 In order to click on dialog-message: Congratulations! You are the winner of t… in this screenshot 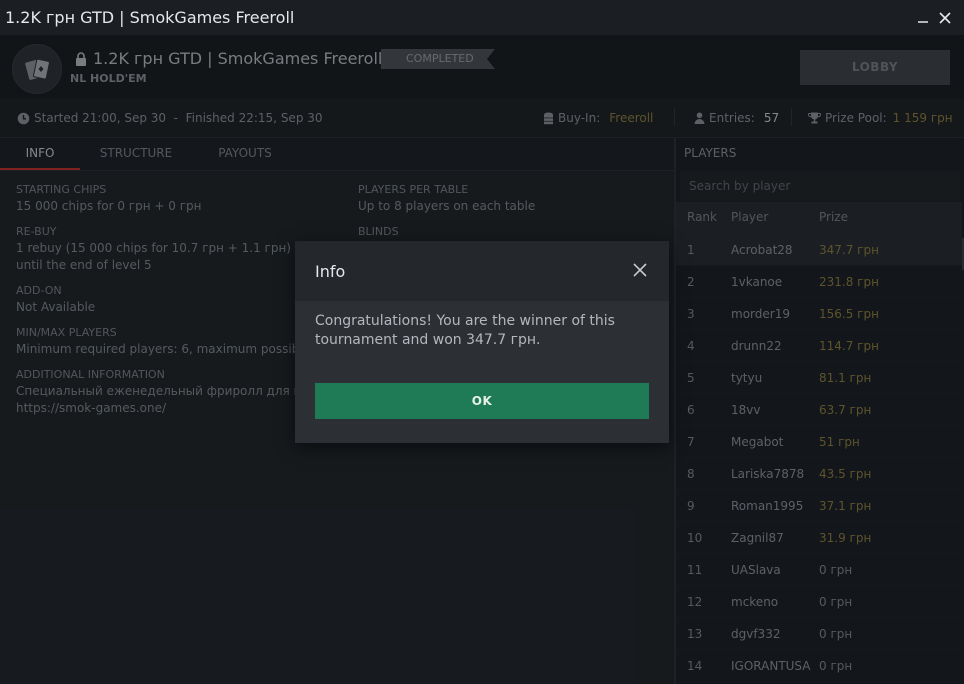, I will do `click(465, 330)`.